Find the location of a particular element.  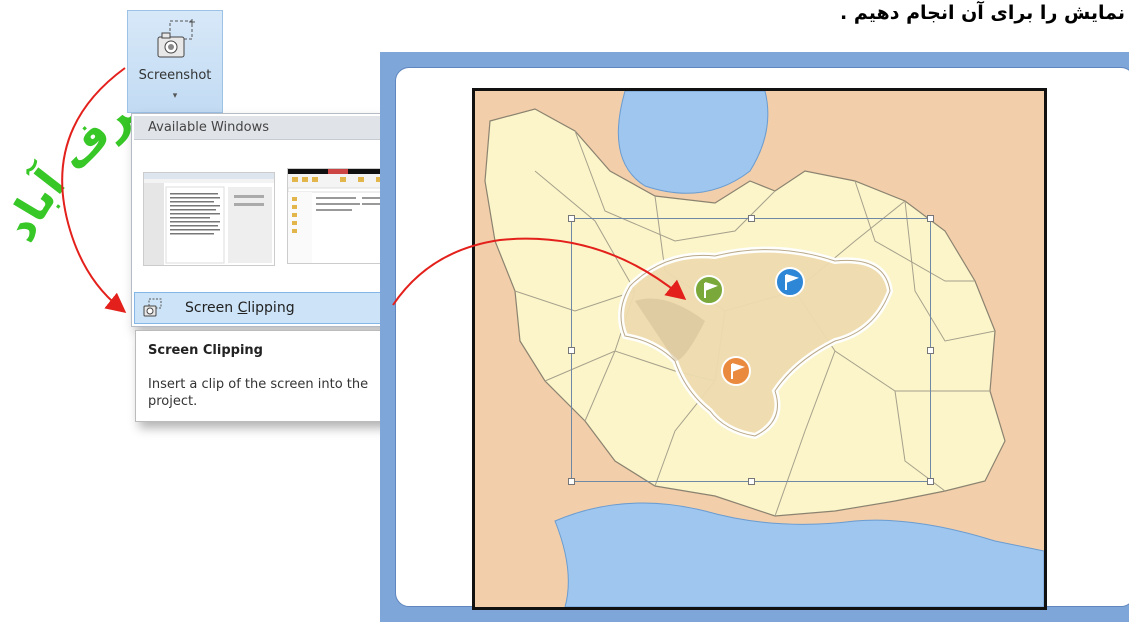

screen-clipping-label-prefix: Screen is located at coordinates (211, 308).